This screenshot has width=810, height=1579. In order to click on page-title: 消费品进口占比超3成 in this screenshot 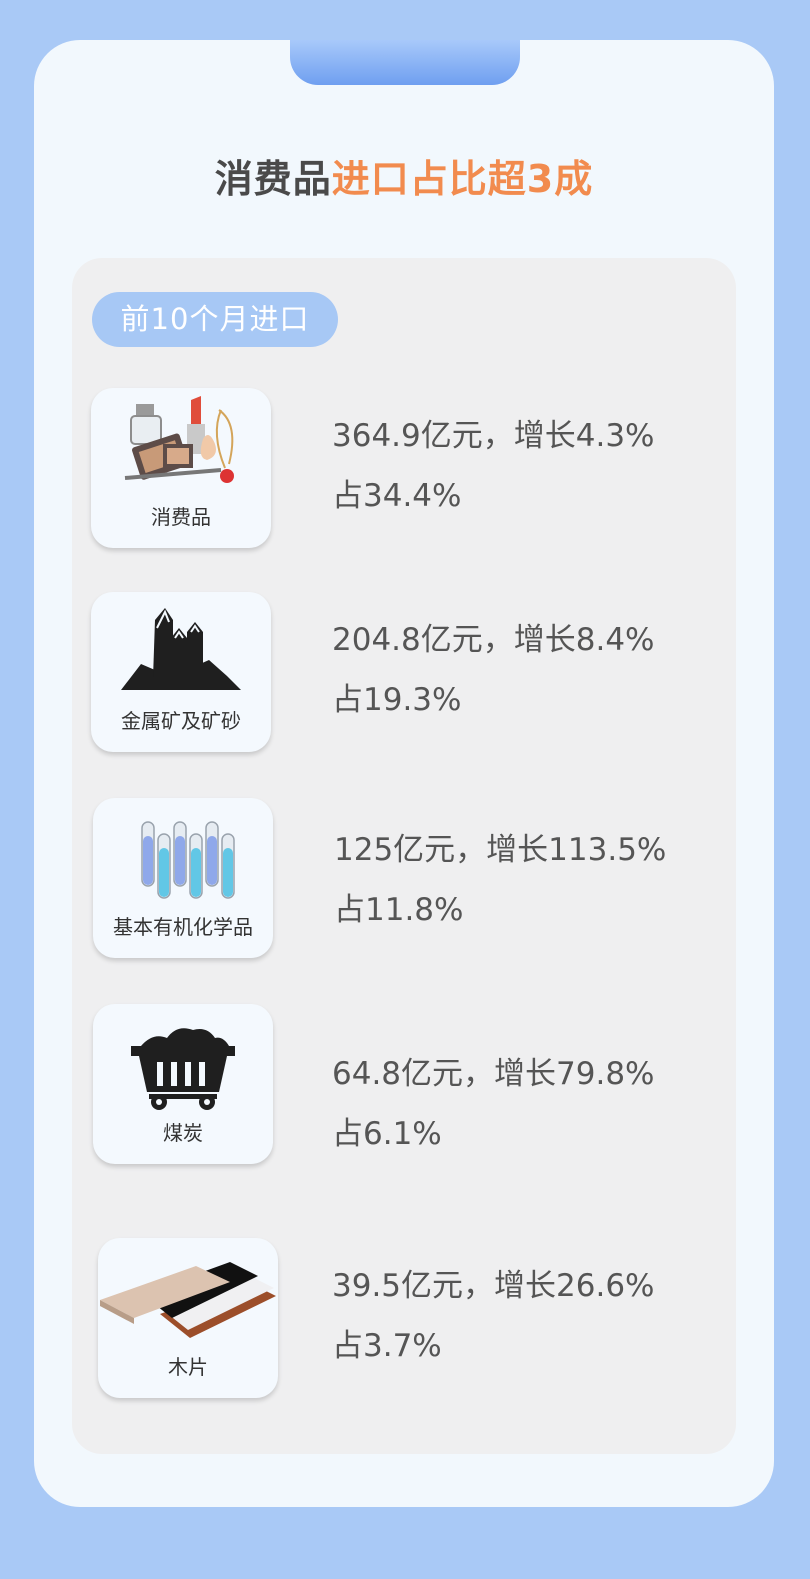, I will do `click(404, 175)`.